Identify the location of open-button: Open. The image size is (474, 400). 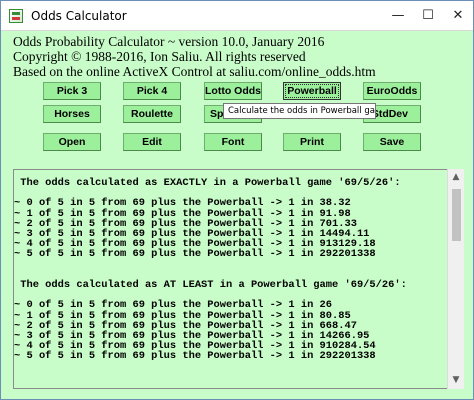
(72, 142).